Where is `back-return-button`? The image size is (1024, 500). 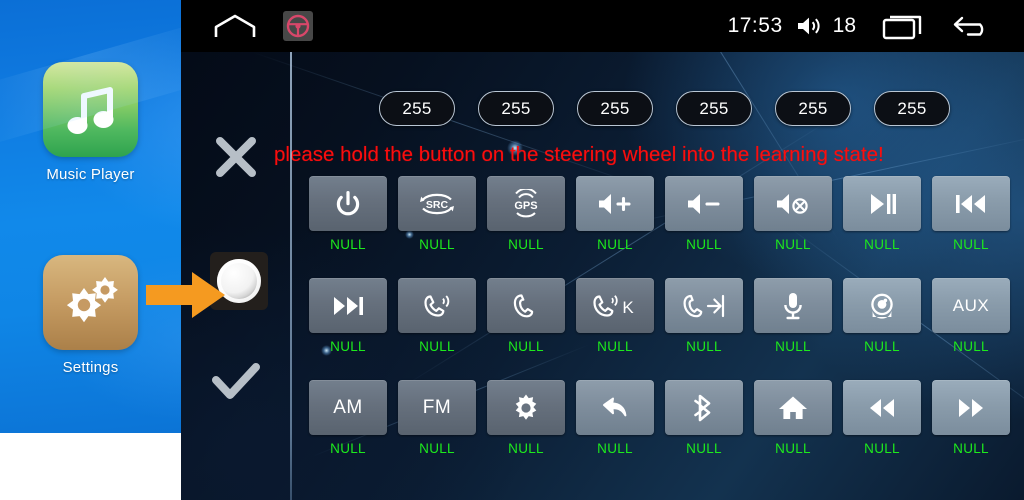 back-return-button is located at coordinates (615, 407).